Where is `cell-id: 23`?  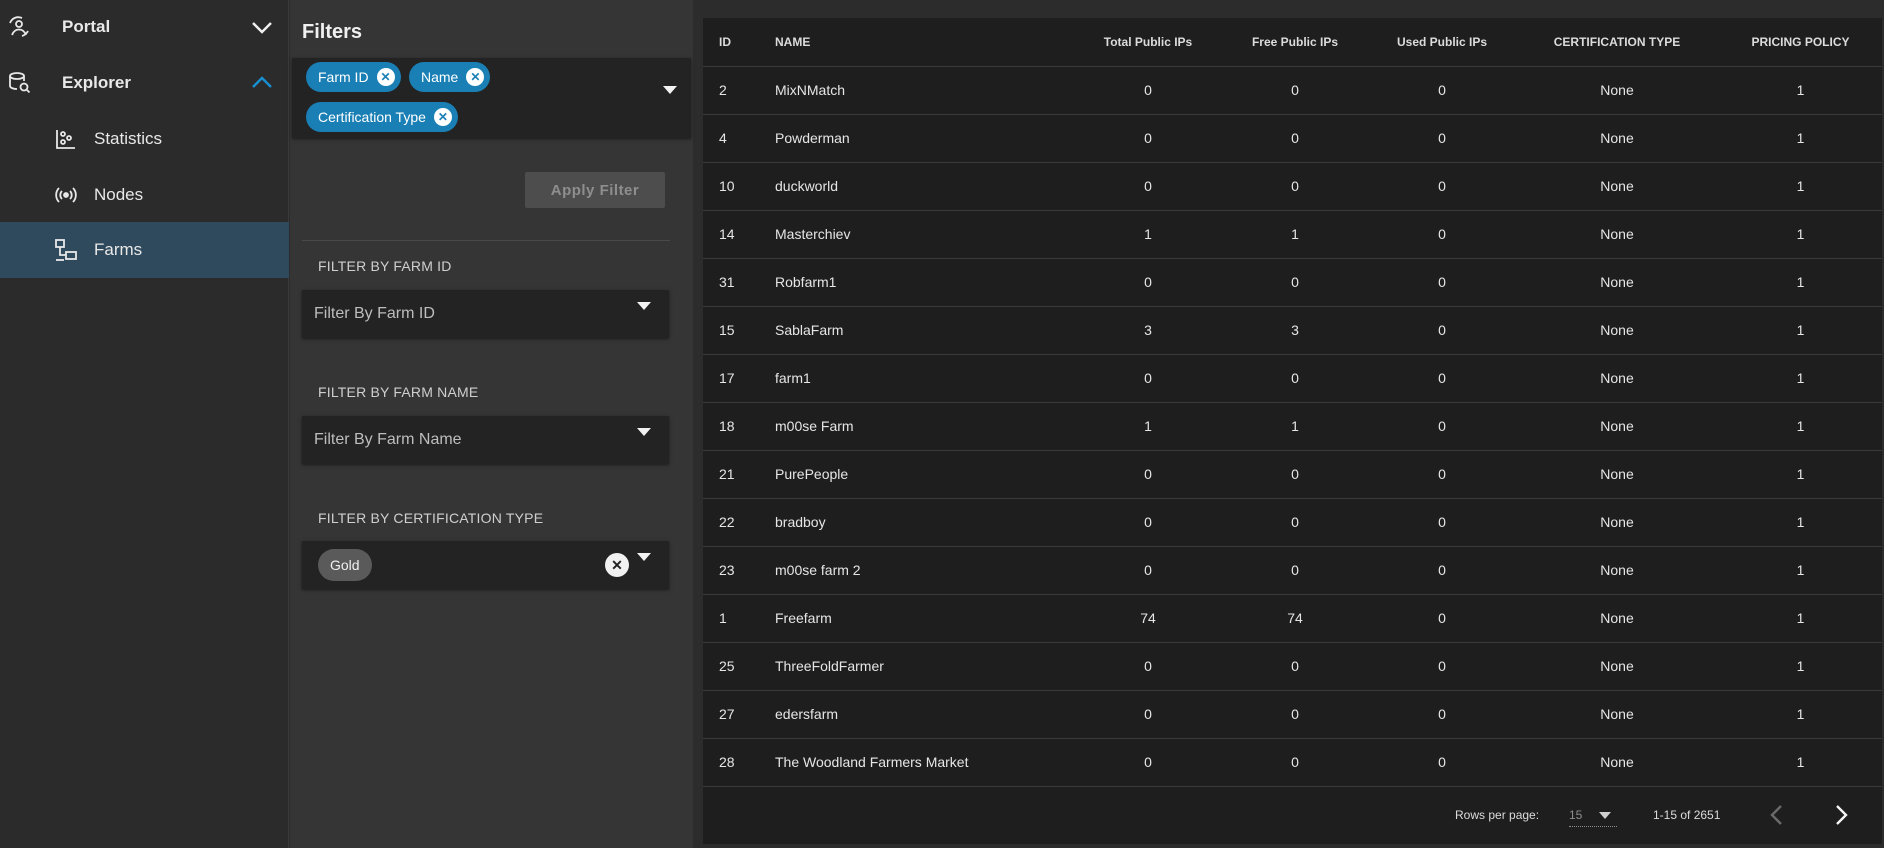 cell-id: 23 is located at coordinates (739, 570).